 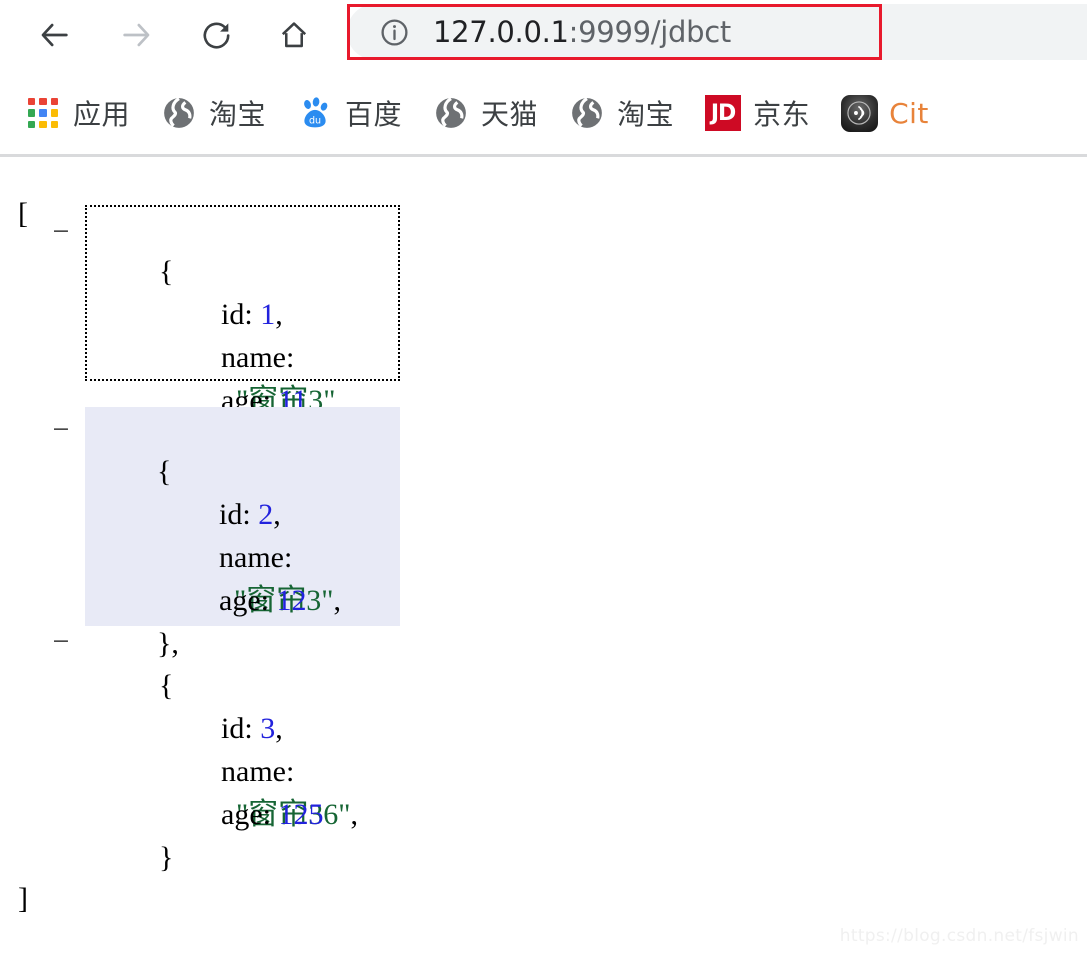 I want to click on svg-text: du, so click(x=315, y=121).